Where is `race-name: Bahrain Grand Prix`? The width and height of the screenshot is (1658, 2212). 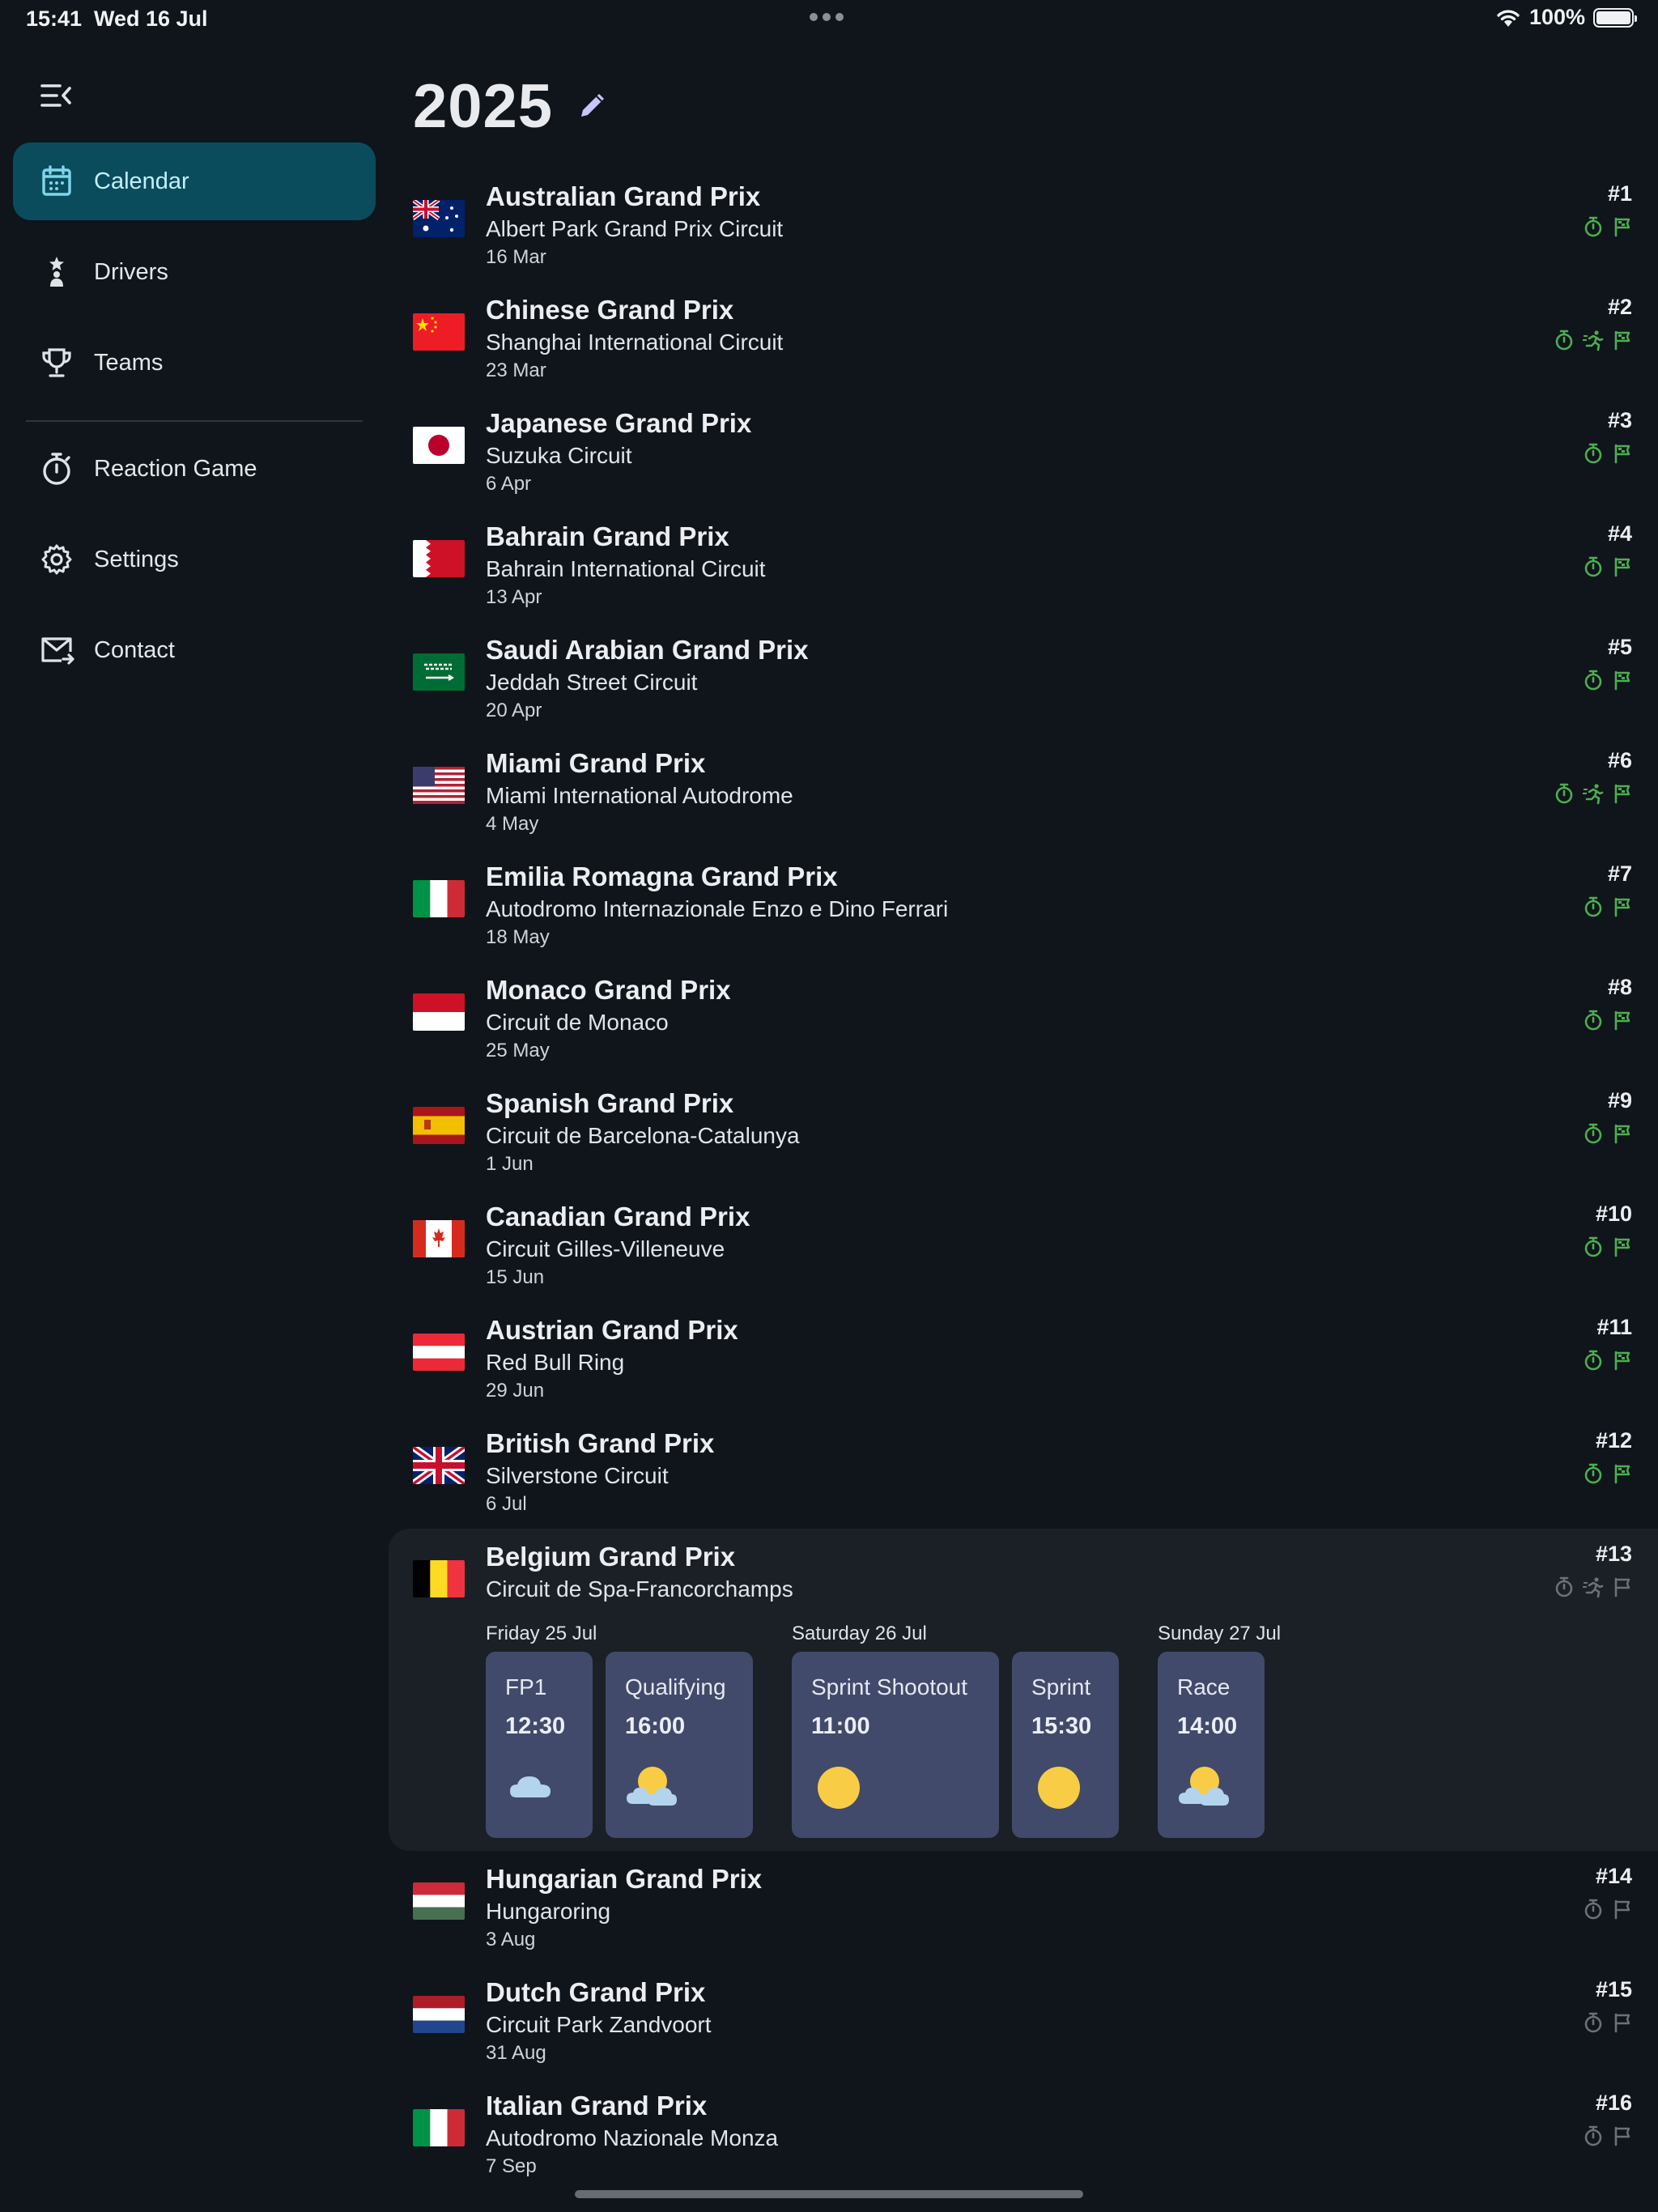 race-name: Bahrain Grand Prix is located at coordinates (607, 536).